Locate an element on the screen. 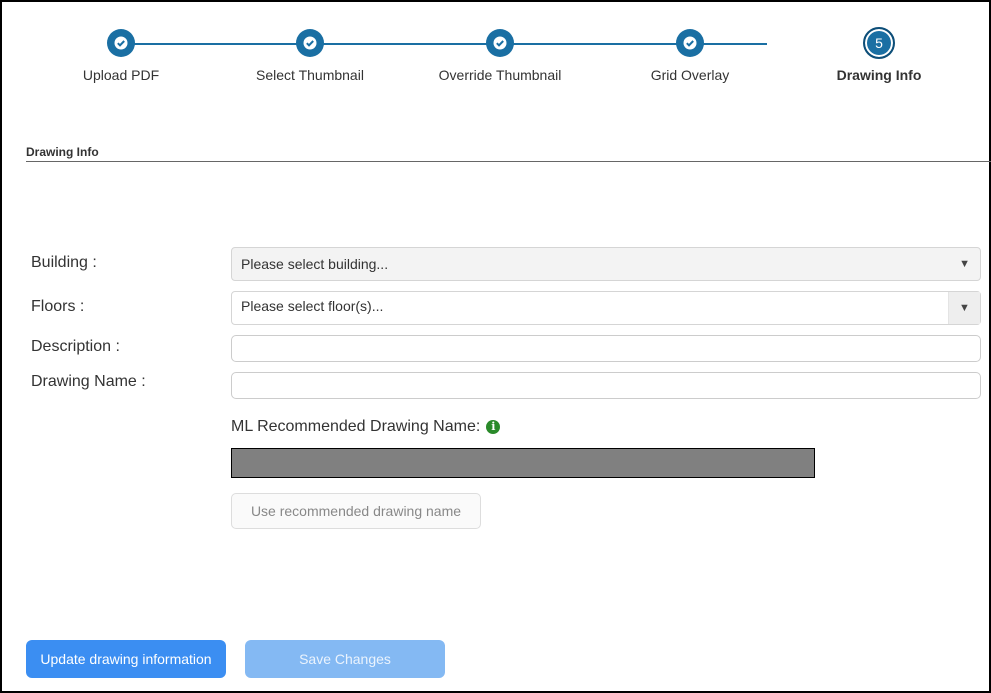 Image resolution: width=991 pixels, height=693 pixels. description-label: Description : is located at coordinates (75, 346).